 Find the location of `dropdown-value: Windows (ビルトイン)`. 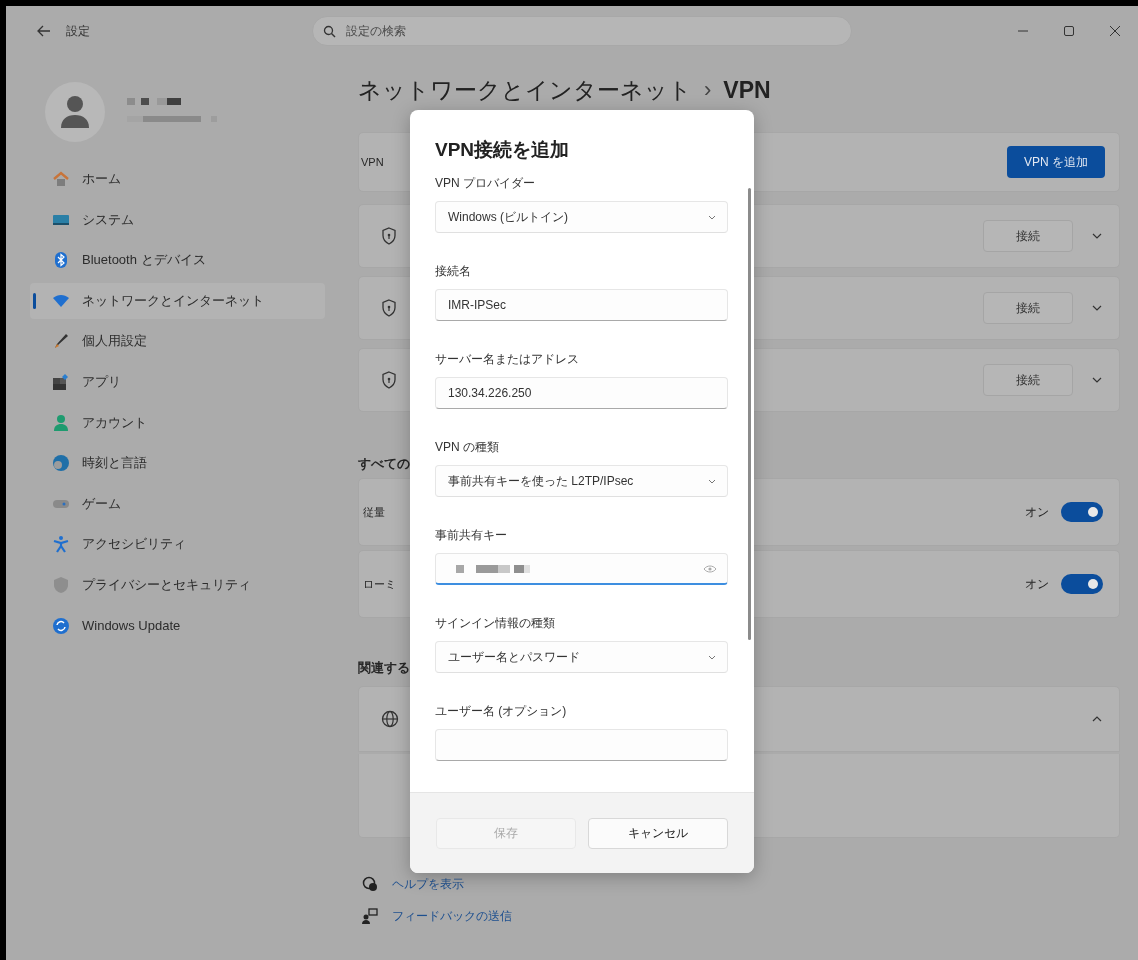

dropdown-value: Windows (ビルトイン) is located at coordinates (508, 217).